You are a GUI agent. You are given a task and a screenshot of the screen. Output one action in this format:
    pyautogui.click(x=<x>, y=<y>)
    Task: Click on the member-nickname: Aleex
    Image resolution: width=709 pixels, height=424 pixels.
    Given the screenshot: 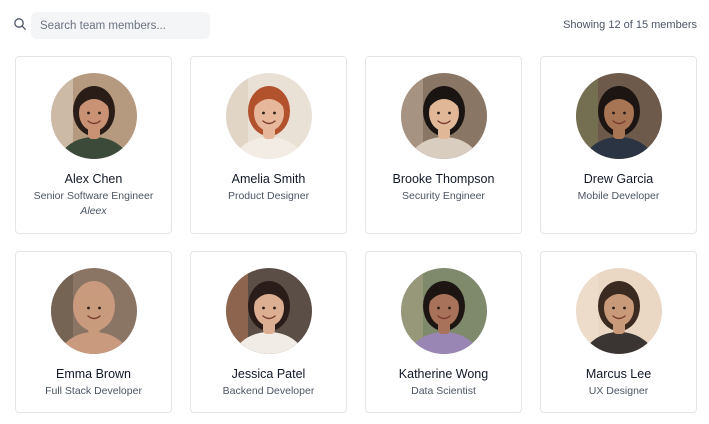 What is the action you would take?
    pyautogui.click(x=93, y=211)
    